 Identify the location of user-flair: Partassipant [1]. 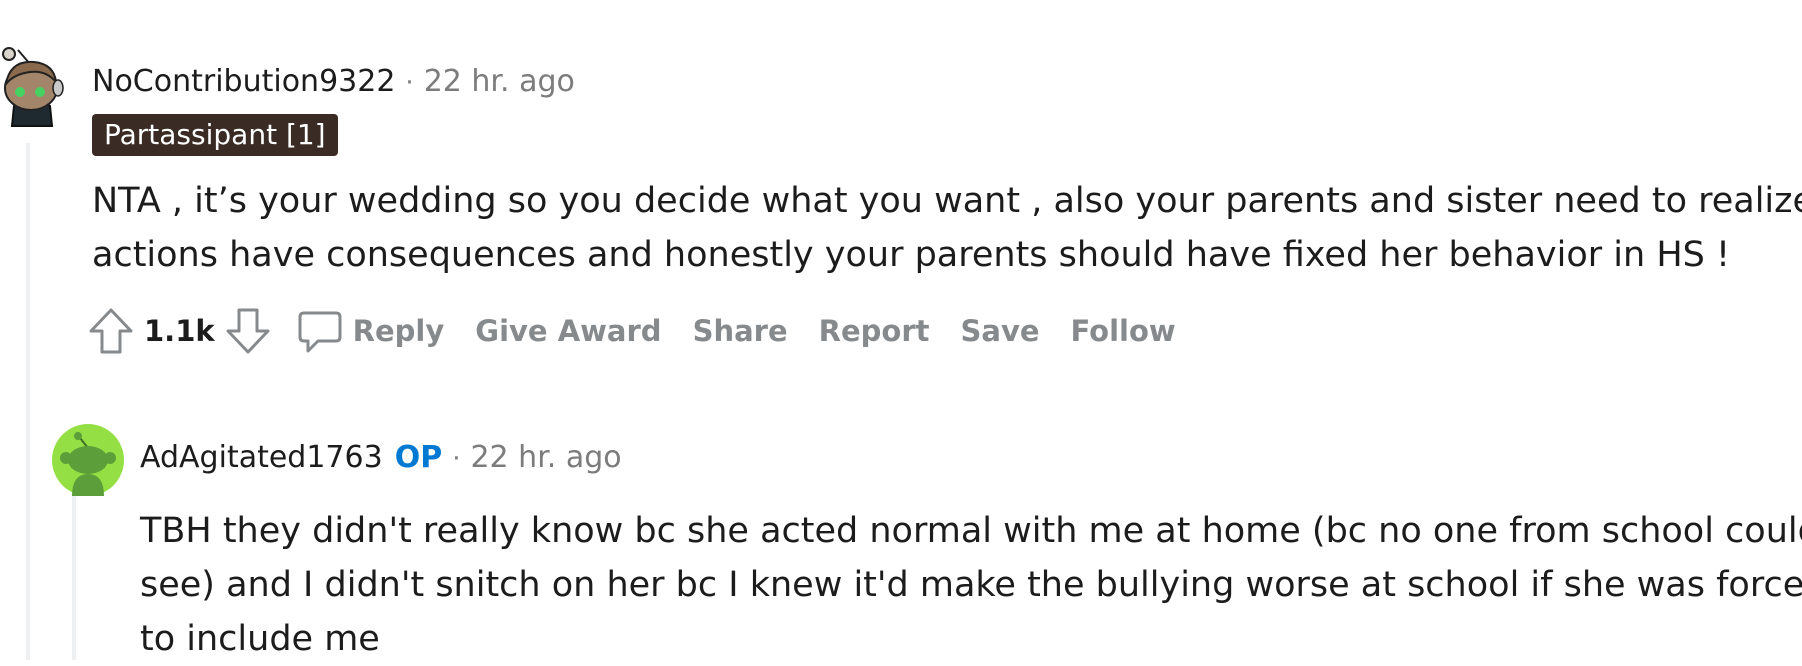
(215, 135).